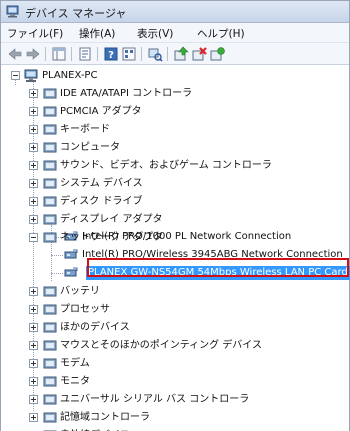  I want to click on tree-category-label: 記憶域コントローラ, so click(105, 418).